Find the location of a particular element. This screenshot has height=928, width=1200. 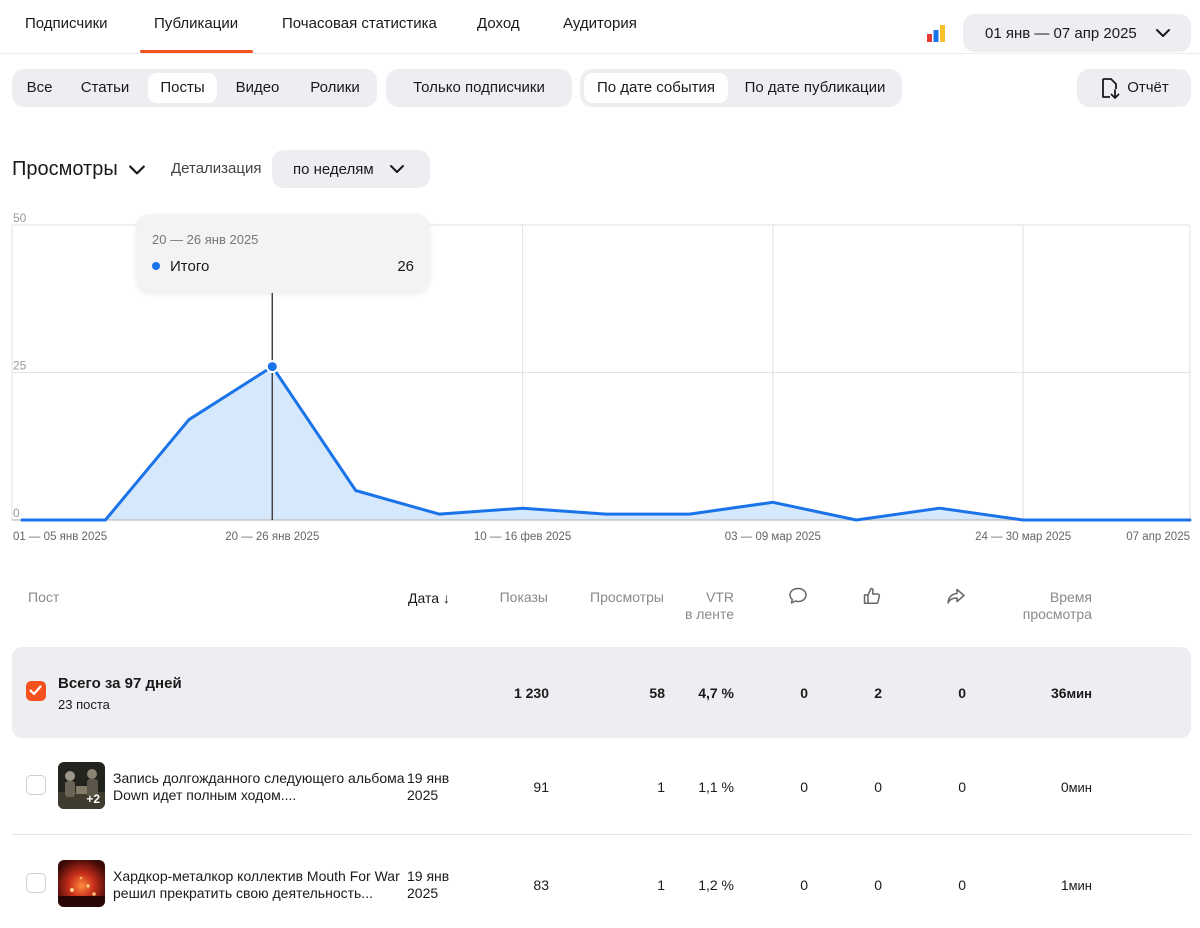

detail-period-value: по неделям is located at coordinates (333, 169).